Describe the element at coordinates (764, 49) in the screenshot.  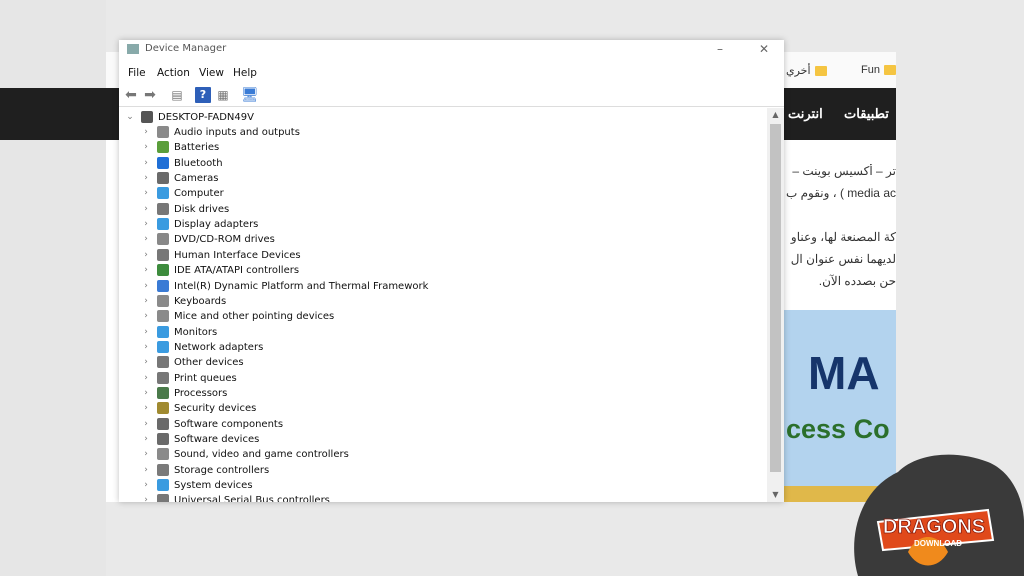
I see `close-icon: ✕` at that location.